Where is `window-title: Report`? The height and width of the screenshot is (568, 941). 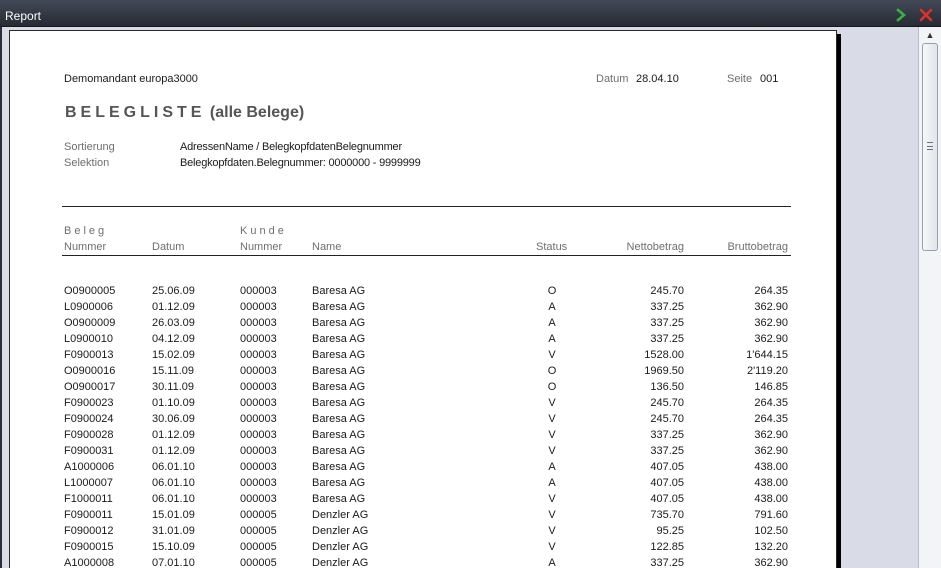 window-title: Report is located at coordinates (23, 16).